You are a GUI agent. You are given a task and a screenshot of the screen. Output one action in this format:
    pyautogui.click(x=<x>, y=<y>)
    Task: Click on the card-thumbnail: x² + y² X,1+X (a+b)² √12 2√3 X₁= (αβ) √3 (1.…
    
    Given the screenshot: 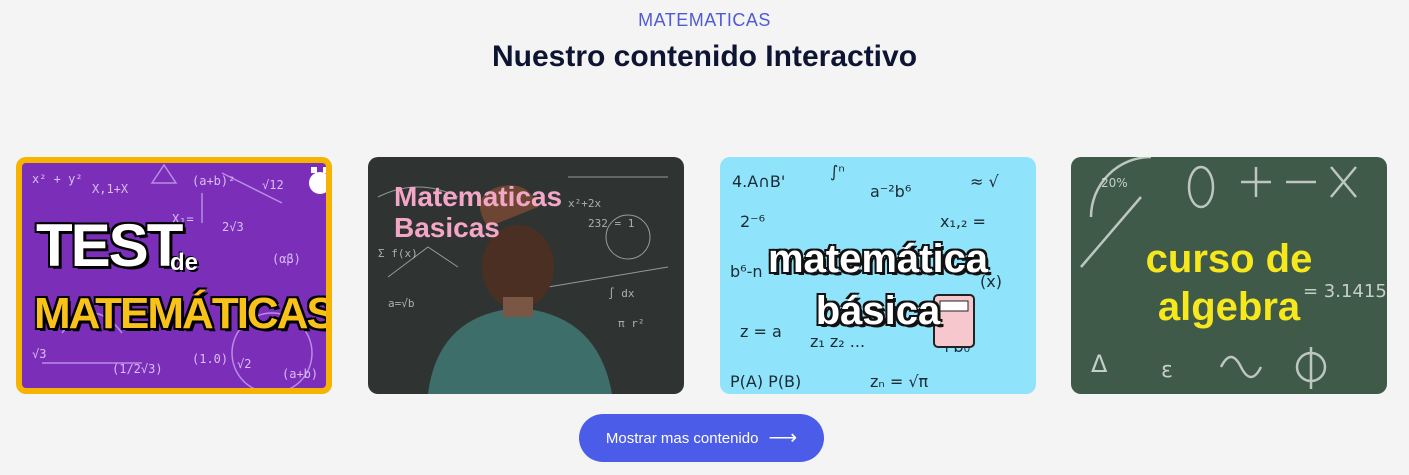 What is the action you would take?
    pyautogui.click(x=174, y=275)
    